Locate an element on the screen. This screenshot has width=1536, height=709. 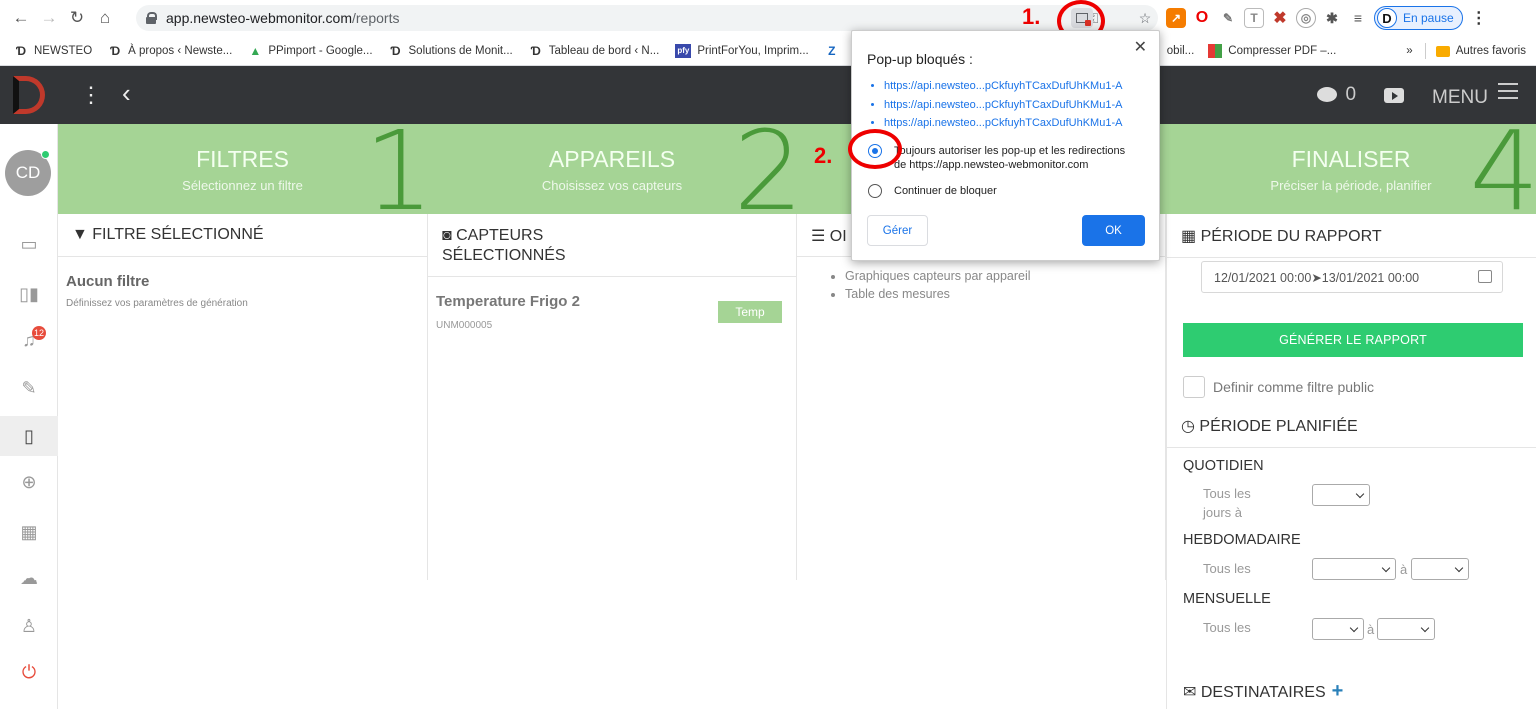
close-icon: ✕ is located at coordinates (1140, 47).